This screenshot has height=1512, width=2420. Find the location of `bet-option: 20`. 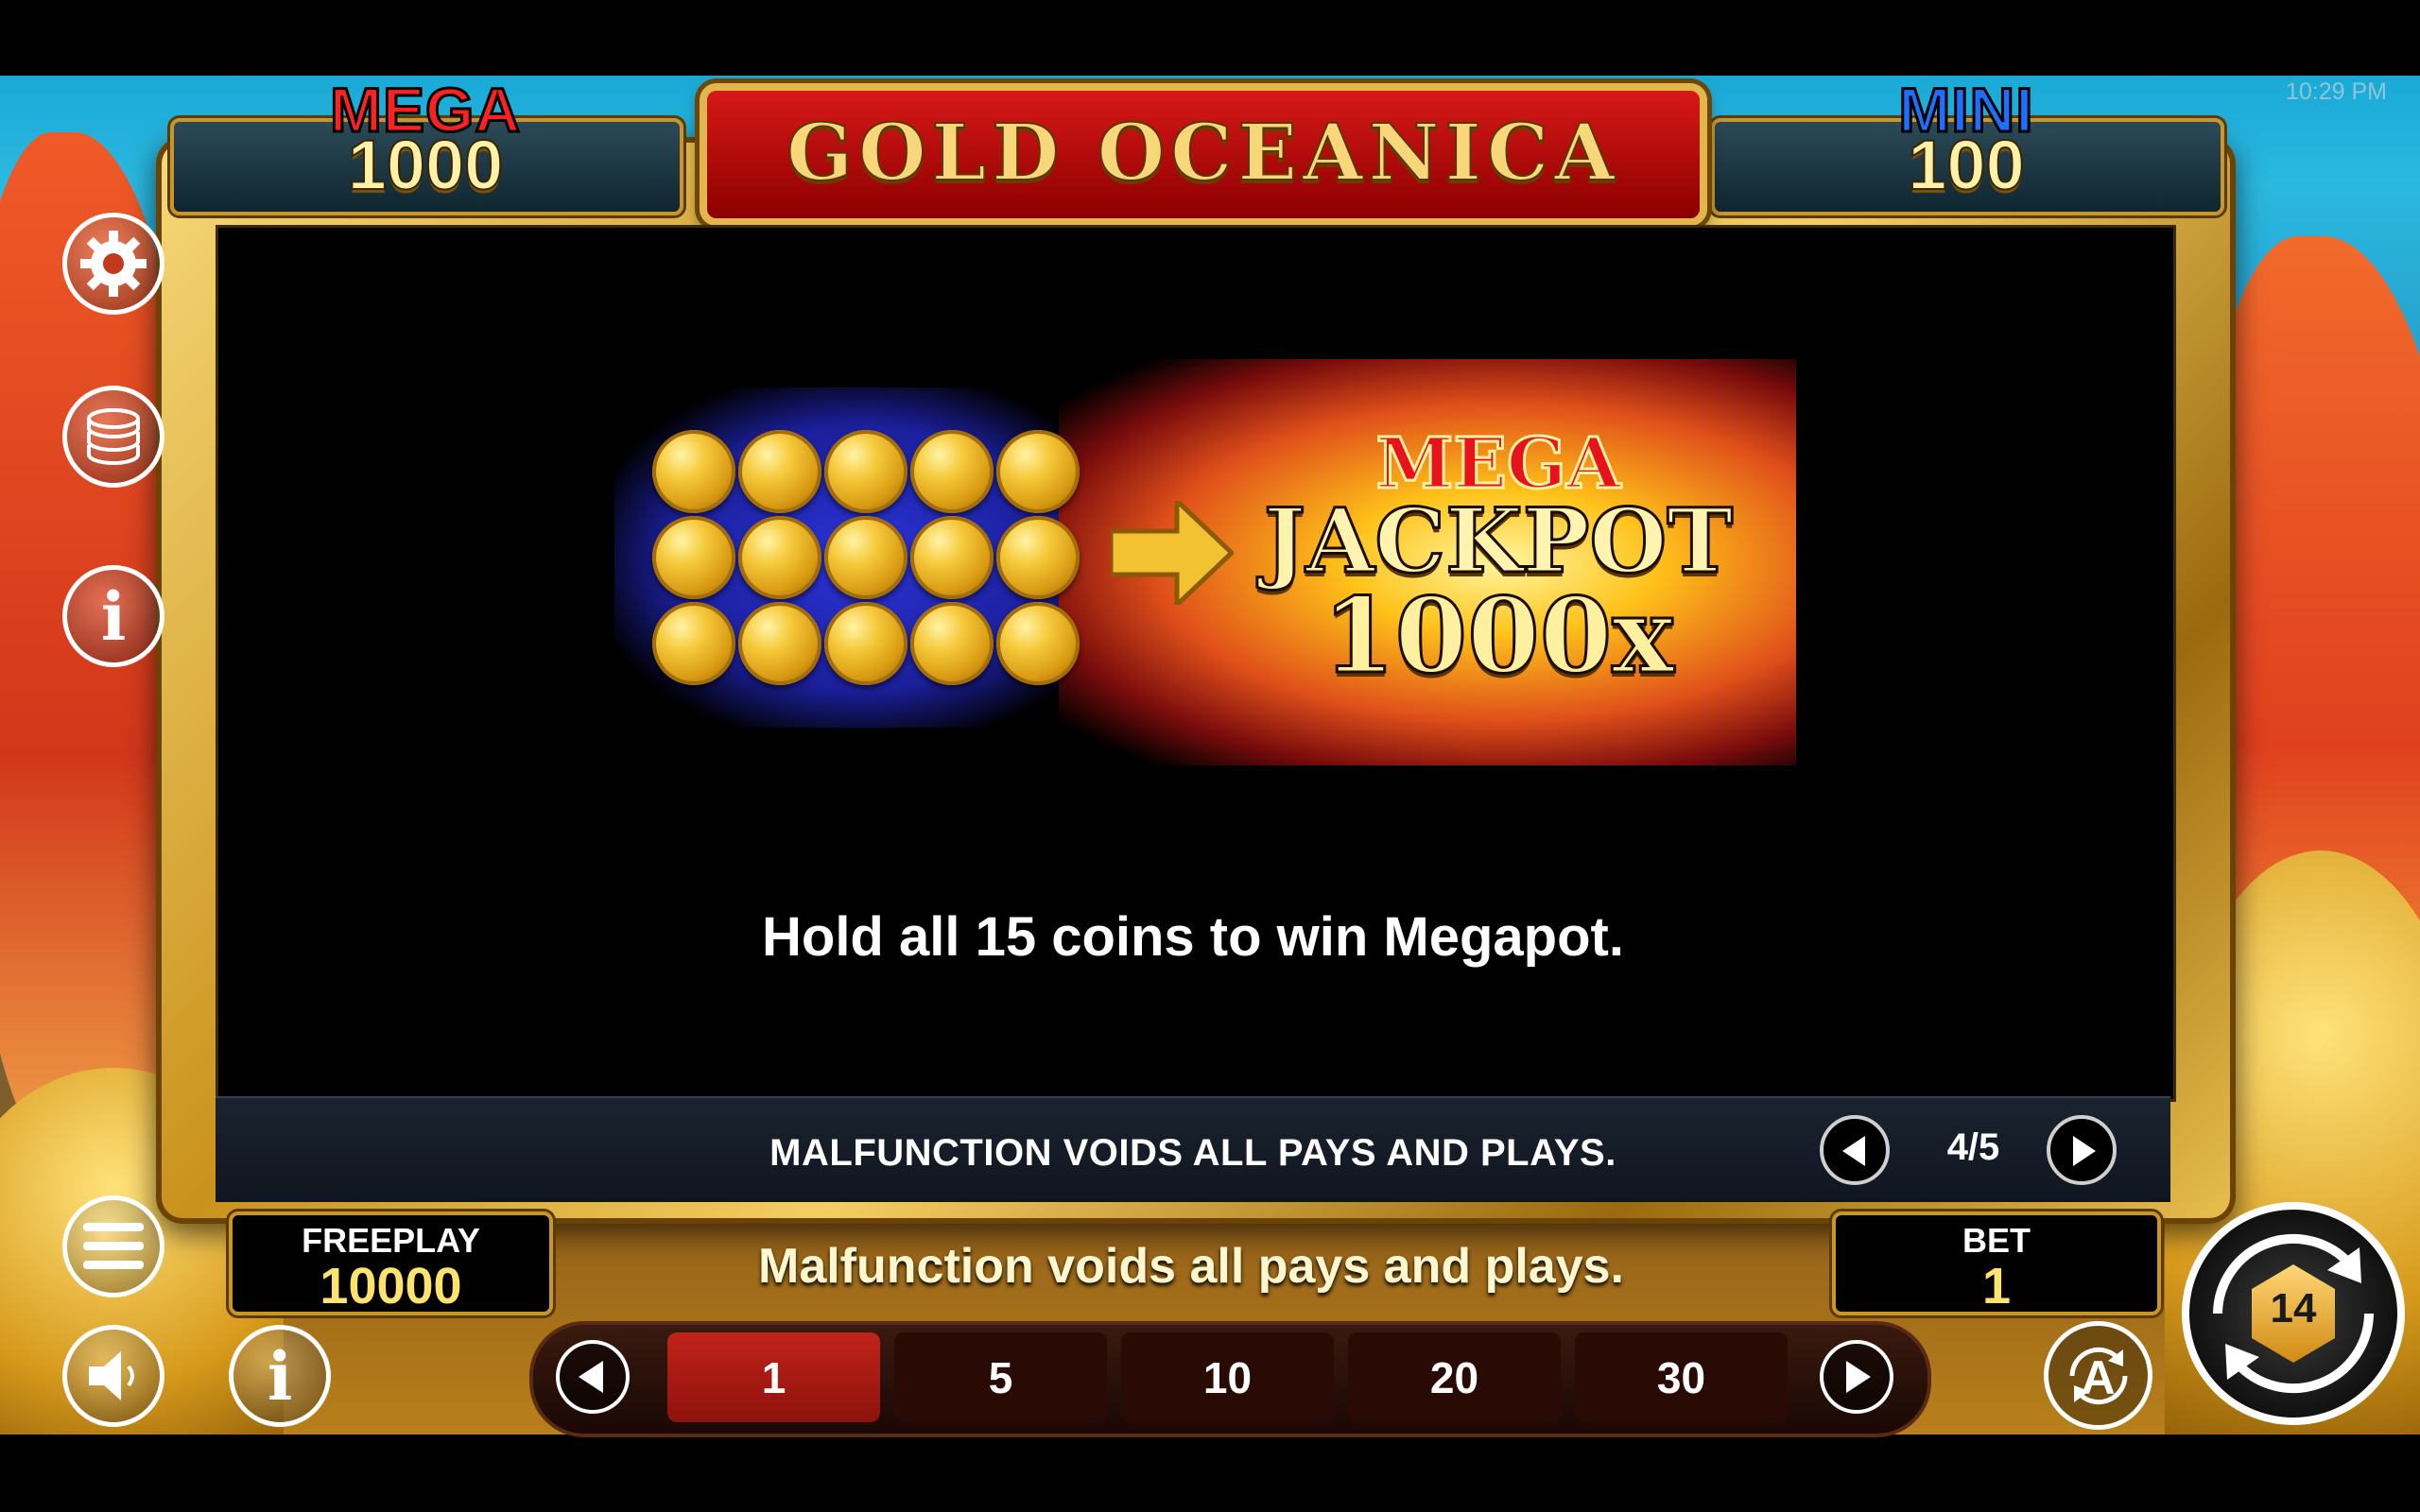

bet-option: 20 is located at coordinates (1454, 1377).